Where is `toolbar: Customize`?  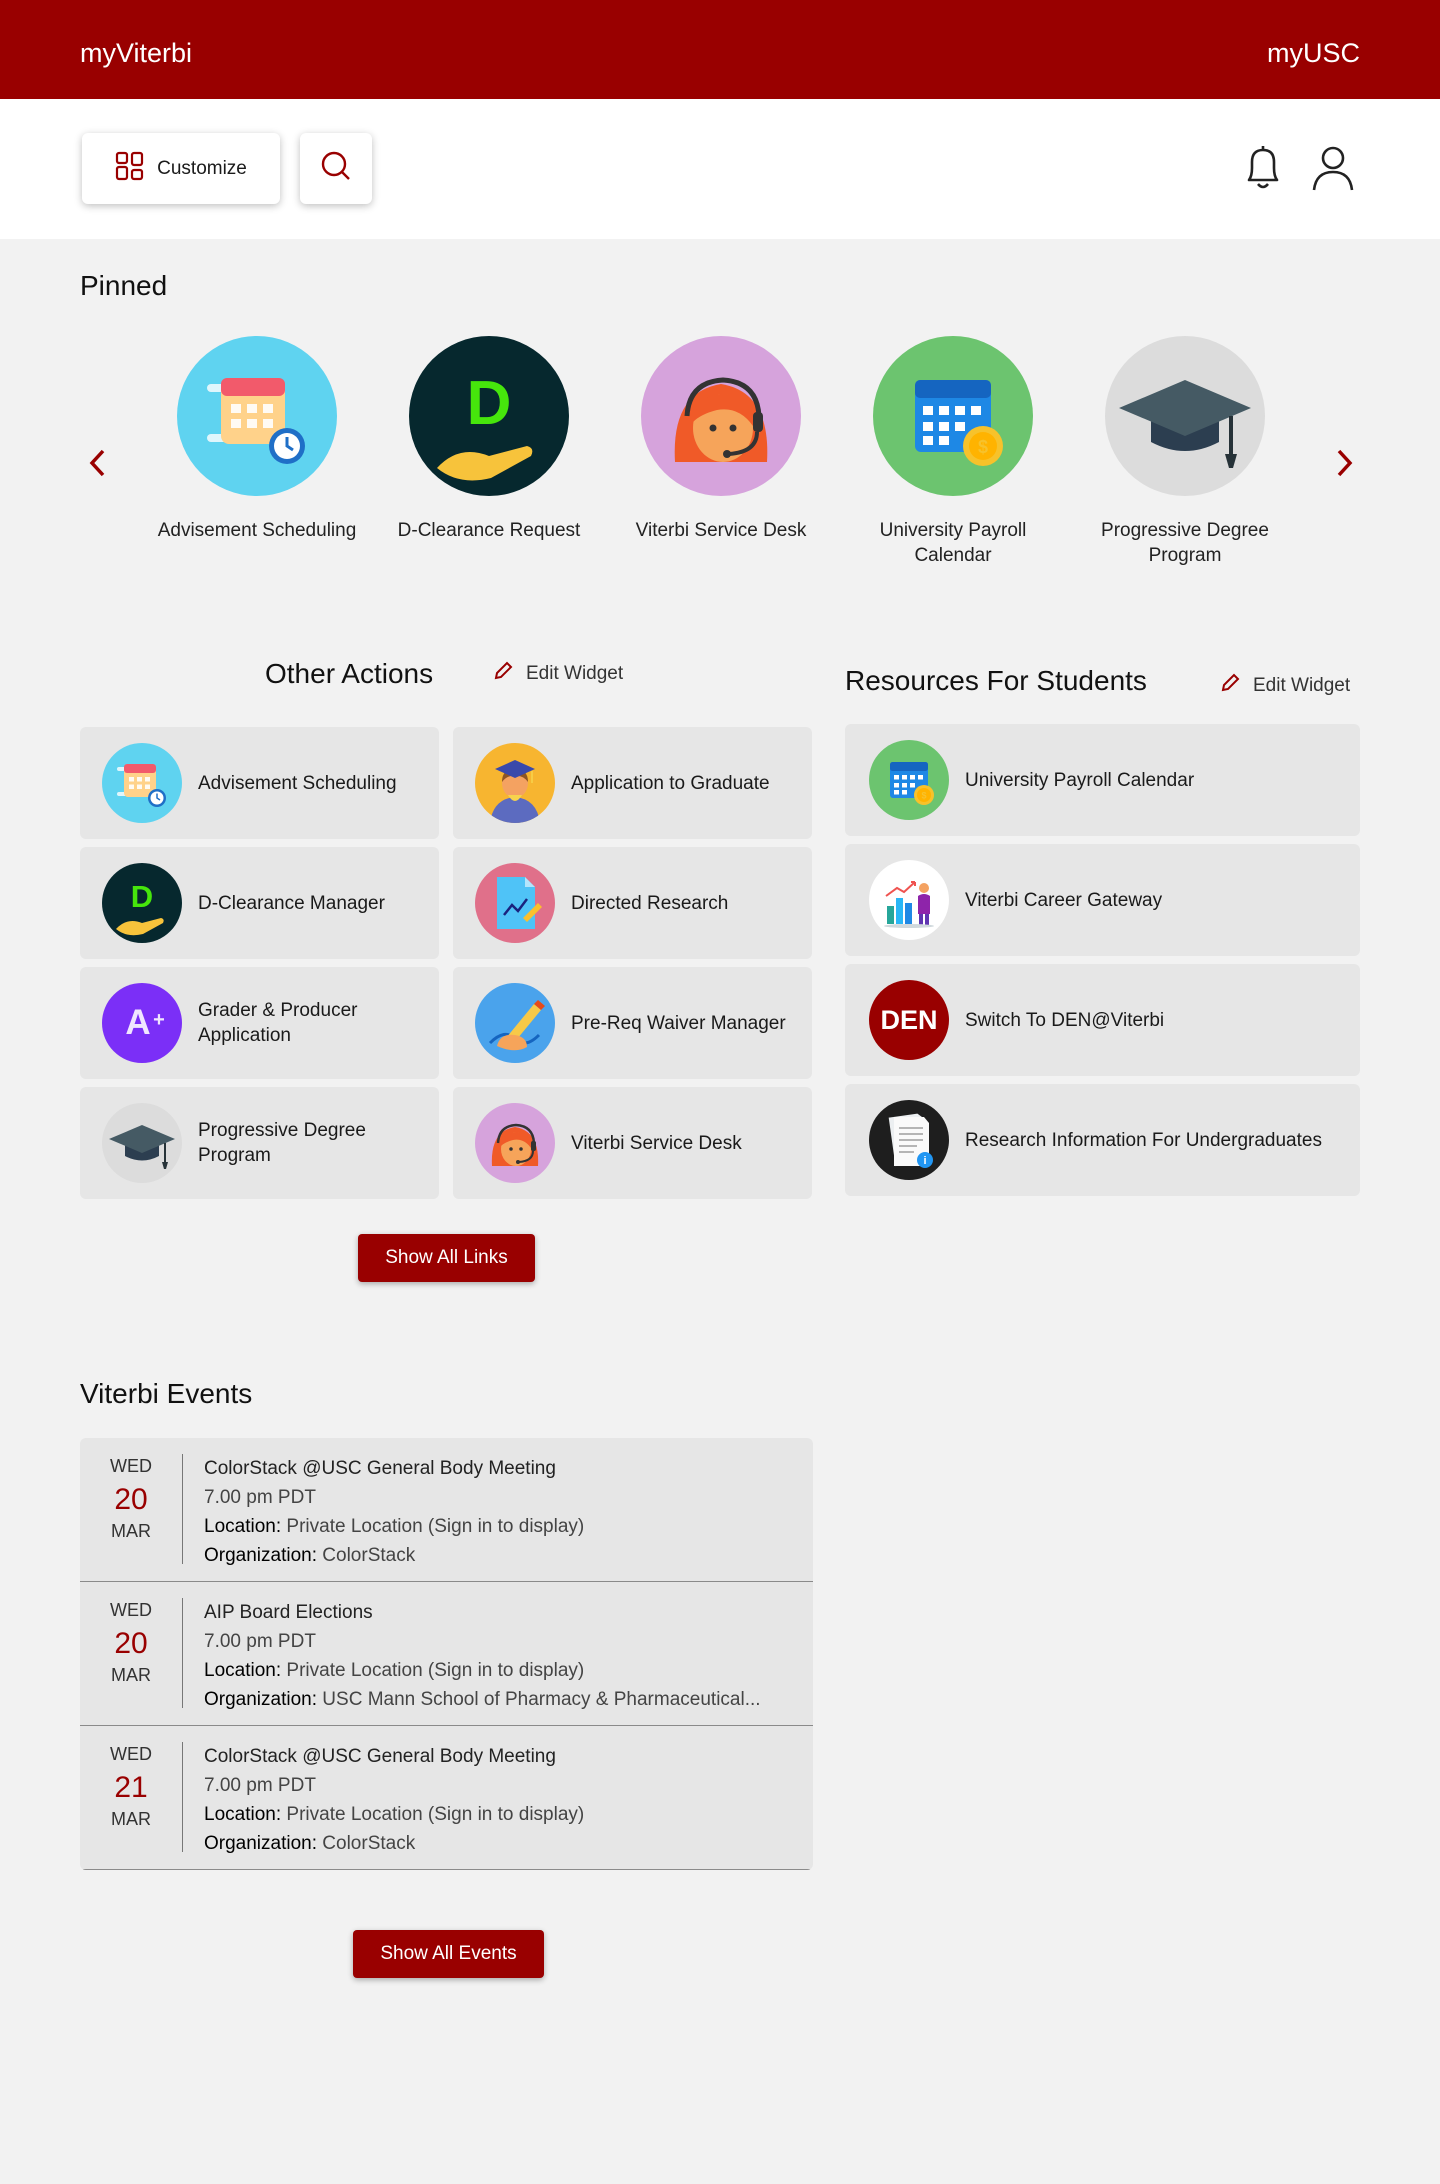 toolbar: Customize is located at coordinates (720, 169).